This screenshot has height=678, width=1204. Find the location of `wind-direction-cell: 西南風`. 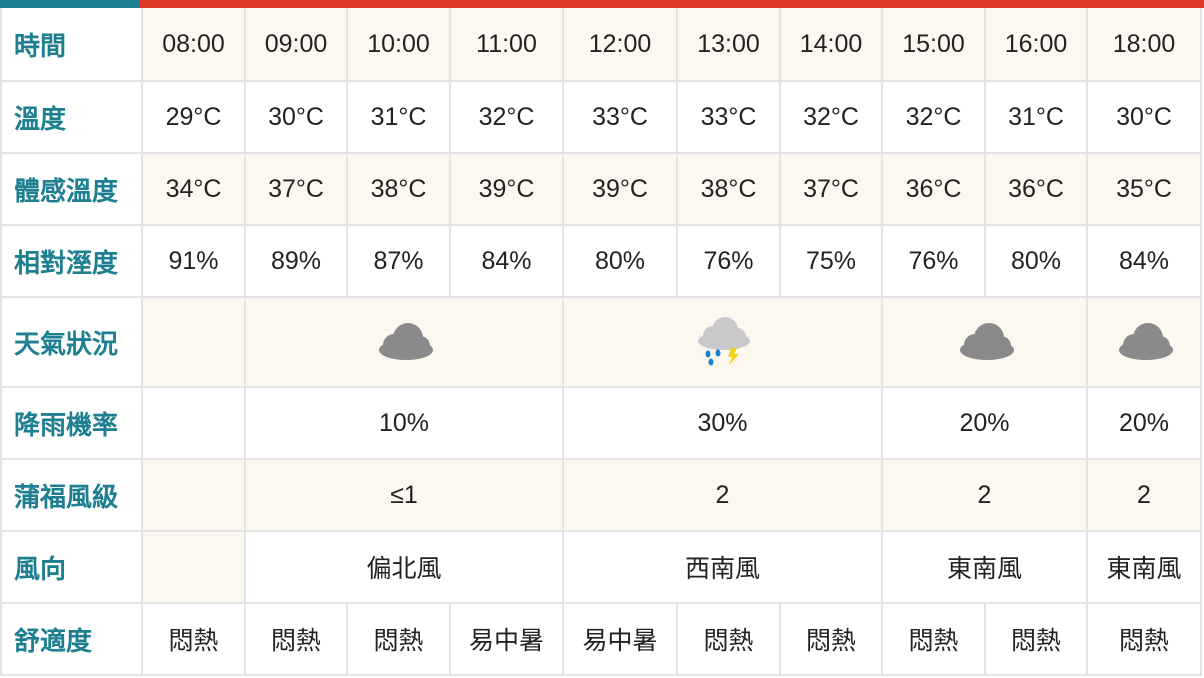

wind-direction-cell: 西南風 is located at coordinates (722, 567).